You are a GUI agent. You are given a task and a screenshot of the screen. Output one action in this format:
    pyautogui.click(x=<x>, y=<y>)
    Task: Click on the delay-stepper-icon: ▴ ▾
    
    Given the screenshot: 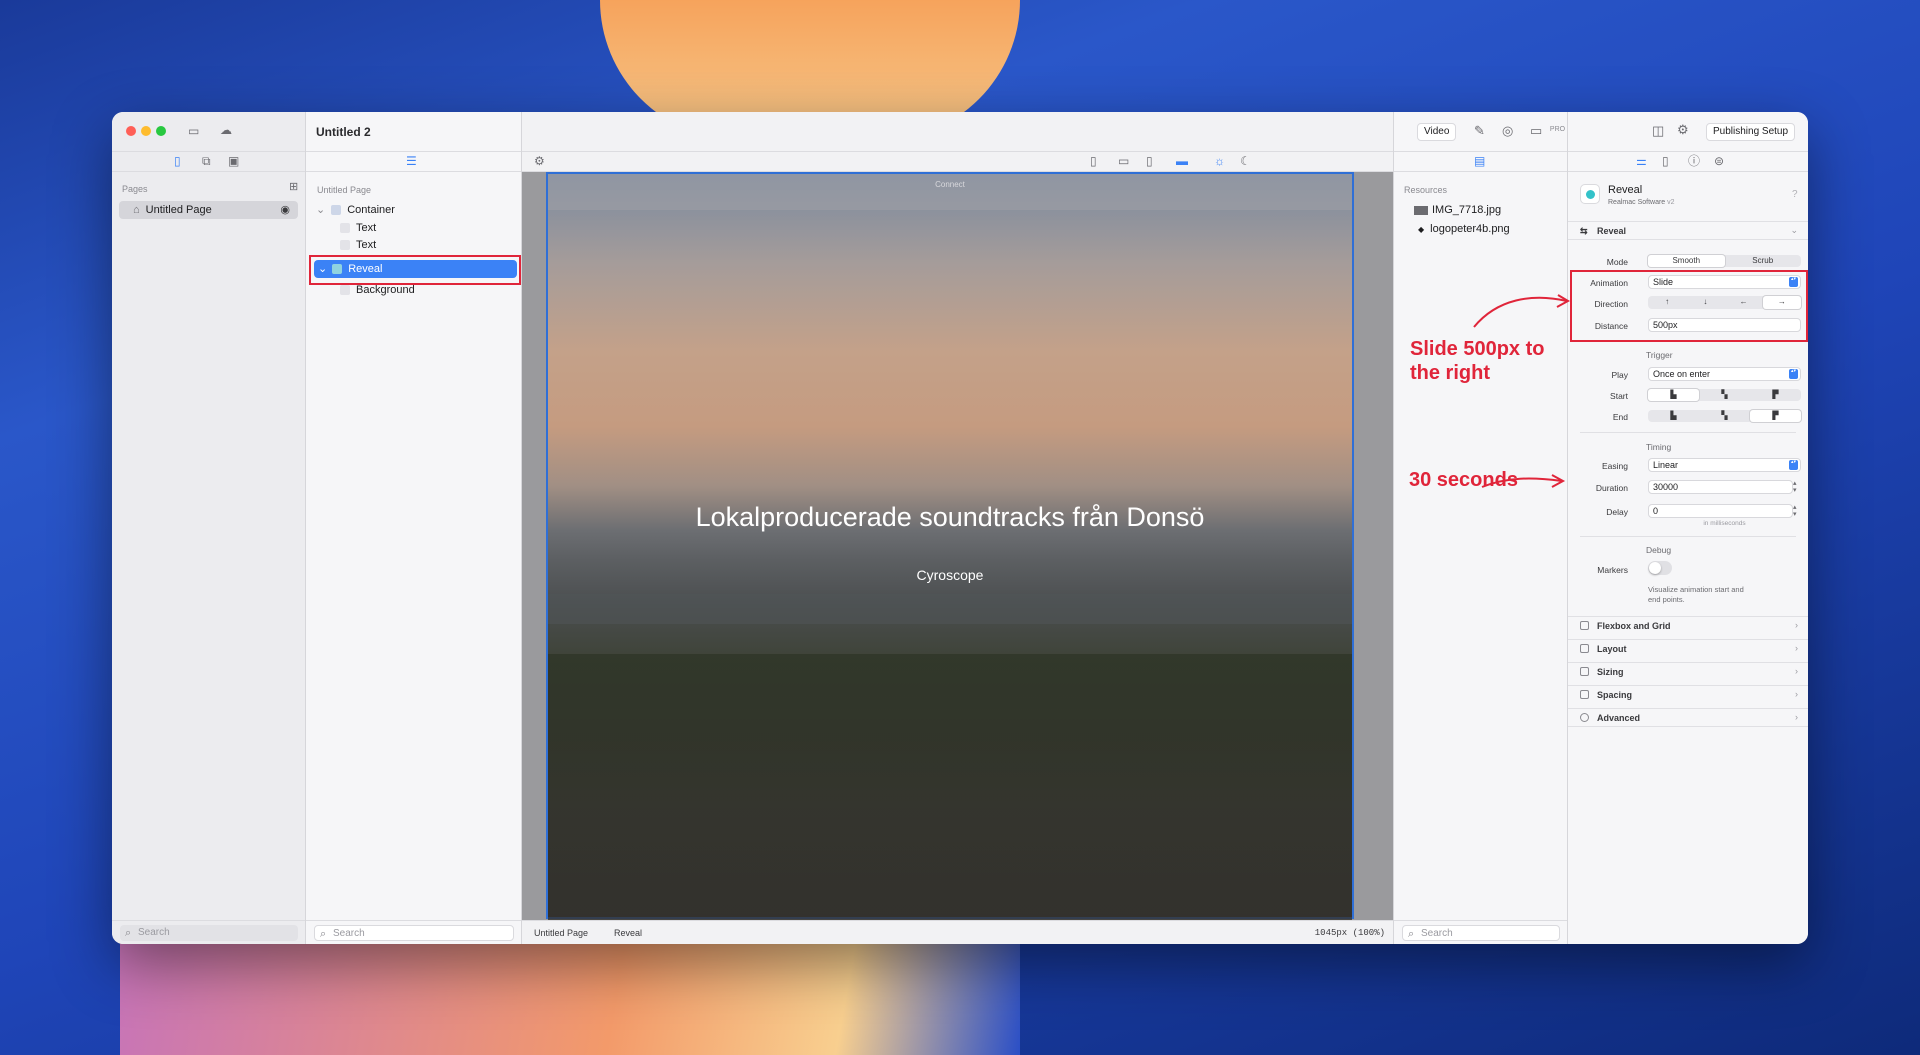 What is the action you would take?
    pyautogui.click(x=1795, y=511)
    